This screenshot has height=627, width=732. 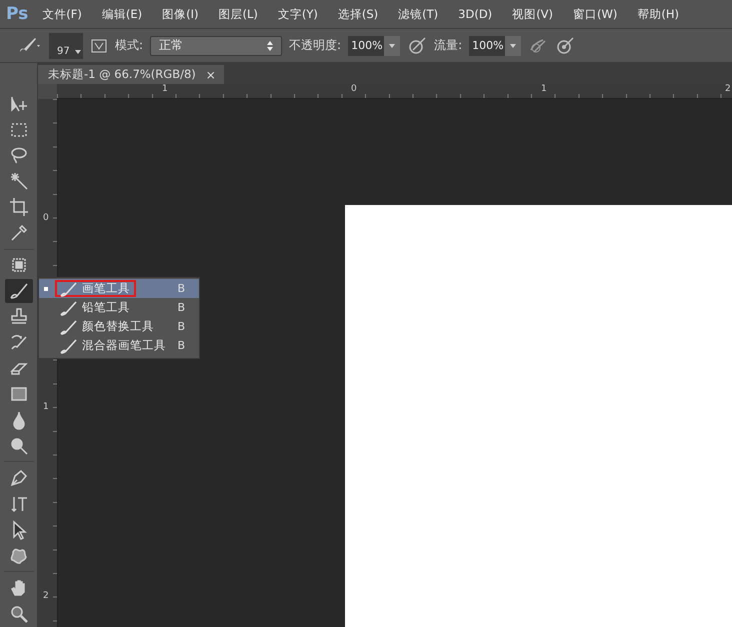 What do you see at coordinates (298, 14) in the screenshot?
I see `menu-item: 文字(Y)` at bounding box center [298, 14].